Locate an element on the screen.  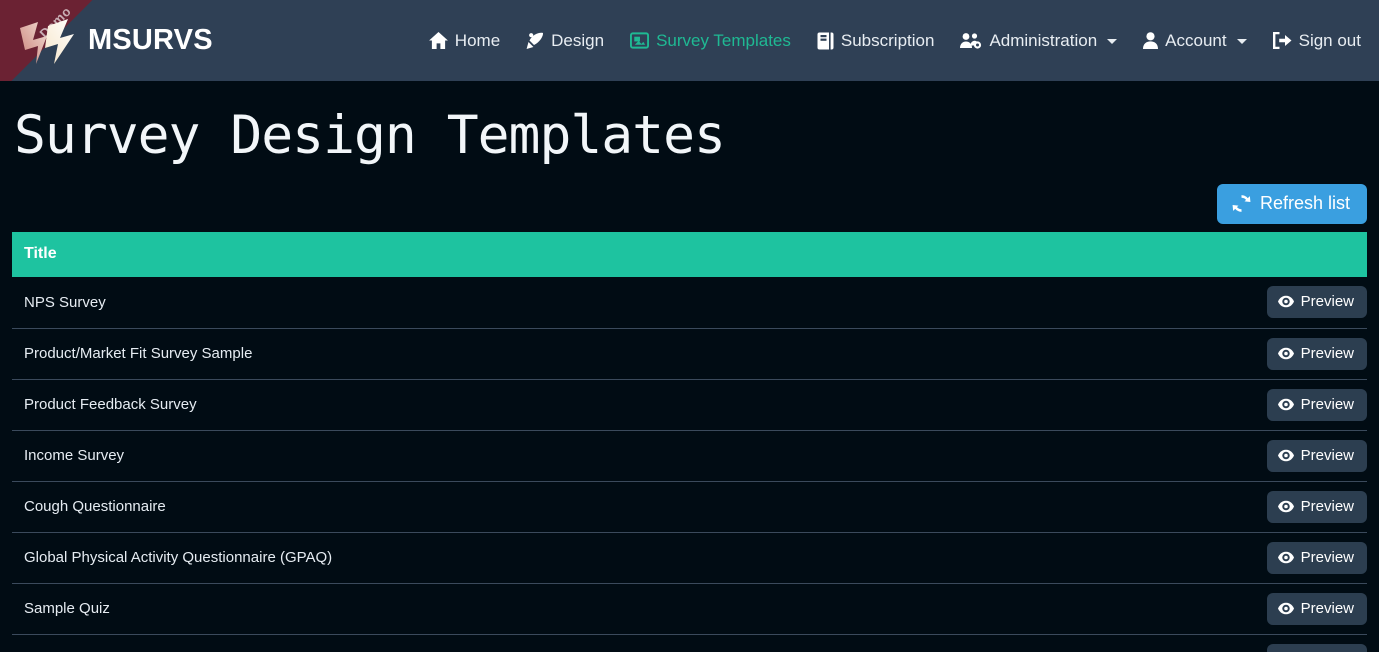
sign-out-icon is located at coordinates (1282, 40).